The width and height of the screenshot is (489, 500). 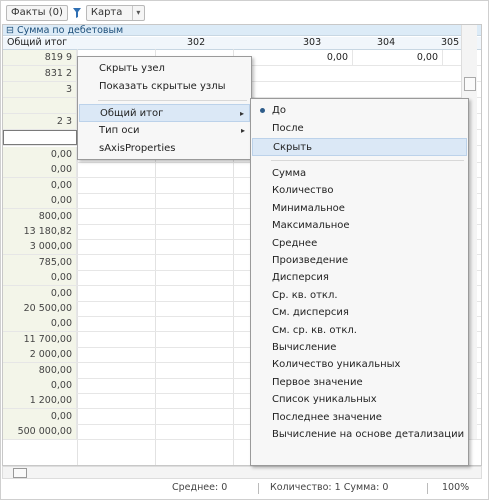 I want to click on table-cell: 2 3, so click(x=40, y=121).